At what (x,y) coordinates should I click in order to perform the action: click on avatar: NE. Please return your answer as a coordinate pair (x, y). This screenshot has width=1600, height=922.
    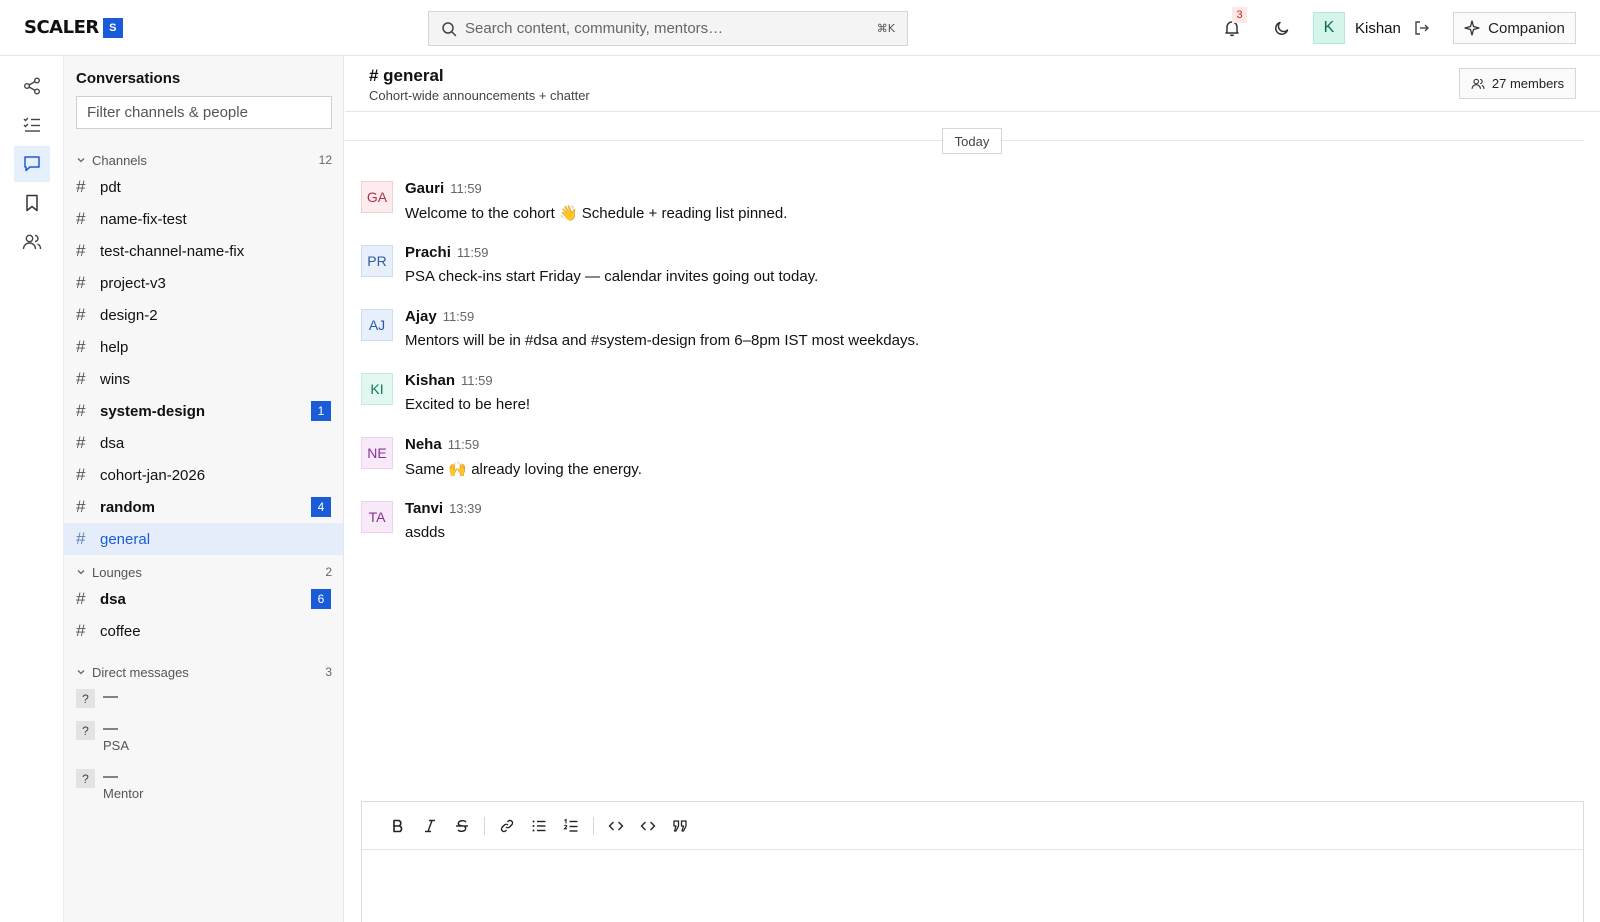
    Looking at the image, I should click on (377, 453).